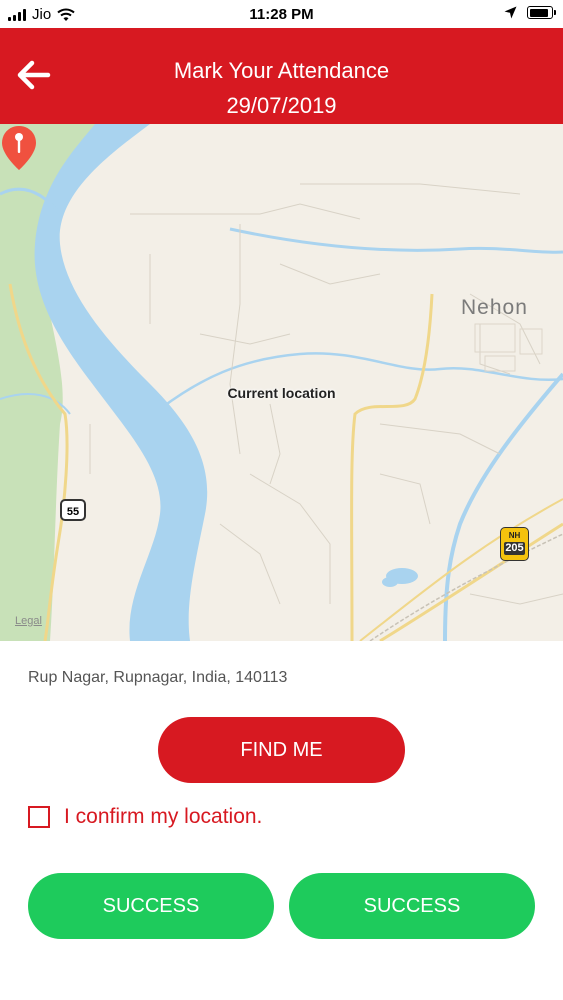  What do you see at coordinates (19, 148) in the screenshot?
I see `map-pin-icon` at bounding box center [19, 148].